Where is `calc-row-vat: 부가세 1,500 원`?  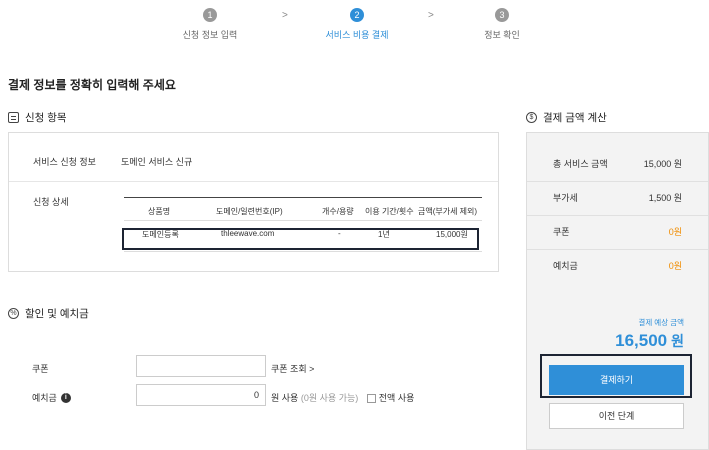
calc-row-vat: 부가세 1,500 원 is located at coordinates (617, 197).